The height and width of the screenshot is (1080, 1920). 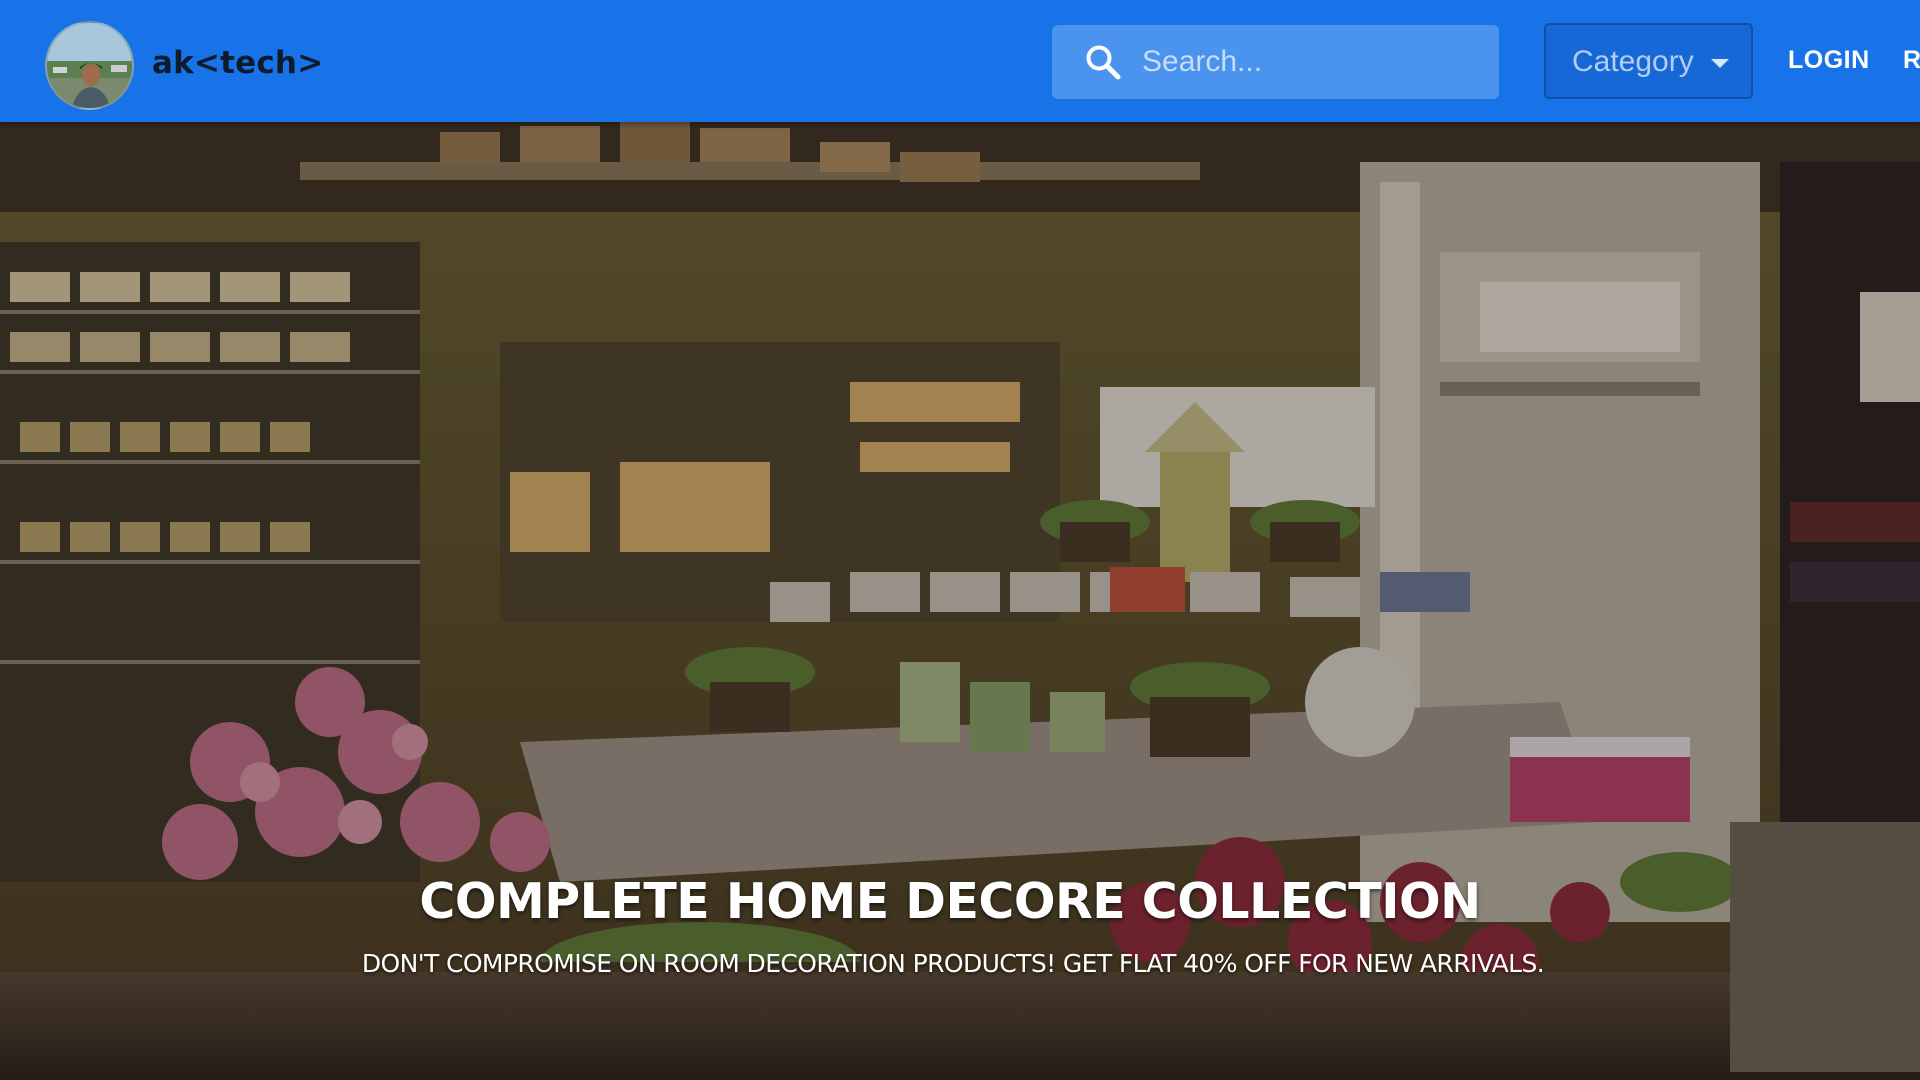 What do you see at coordinates (1633, 61) in the screenshot?
I see `category-label: Category` at bounding box center [1633, 61].